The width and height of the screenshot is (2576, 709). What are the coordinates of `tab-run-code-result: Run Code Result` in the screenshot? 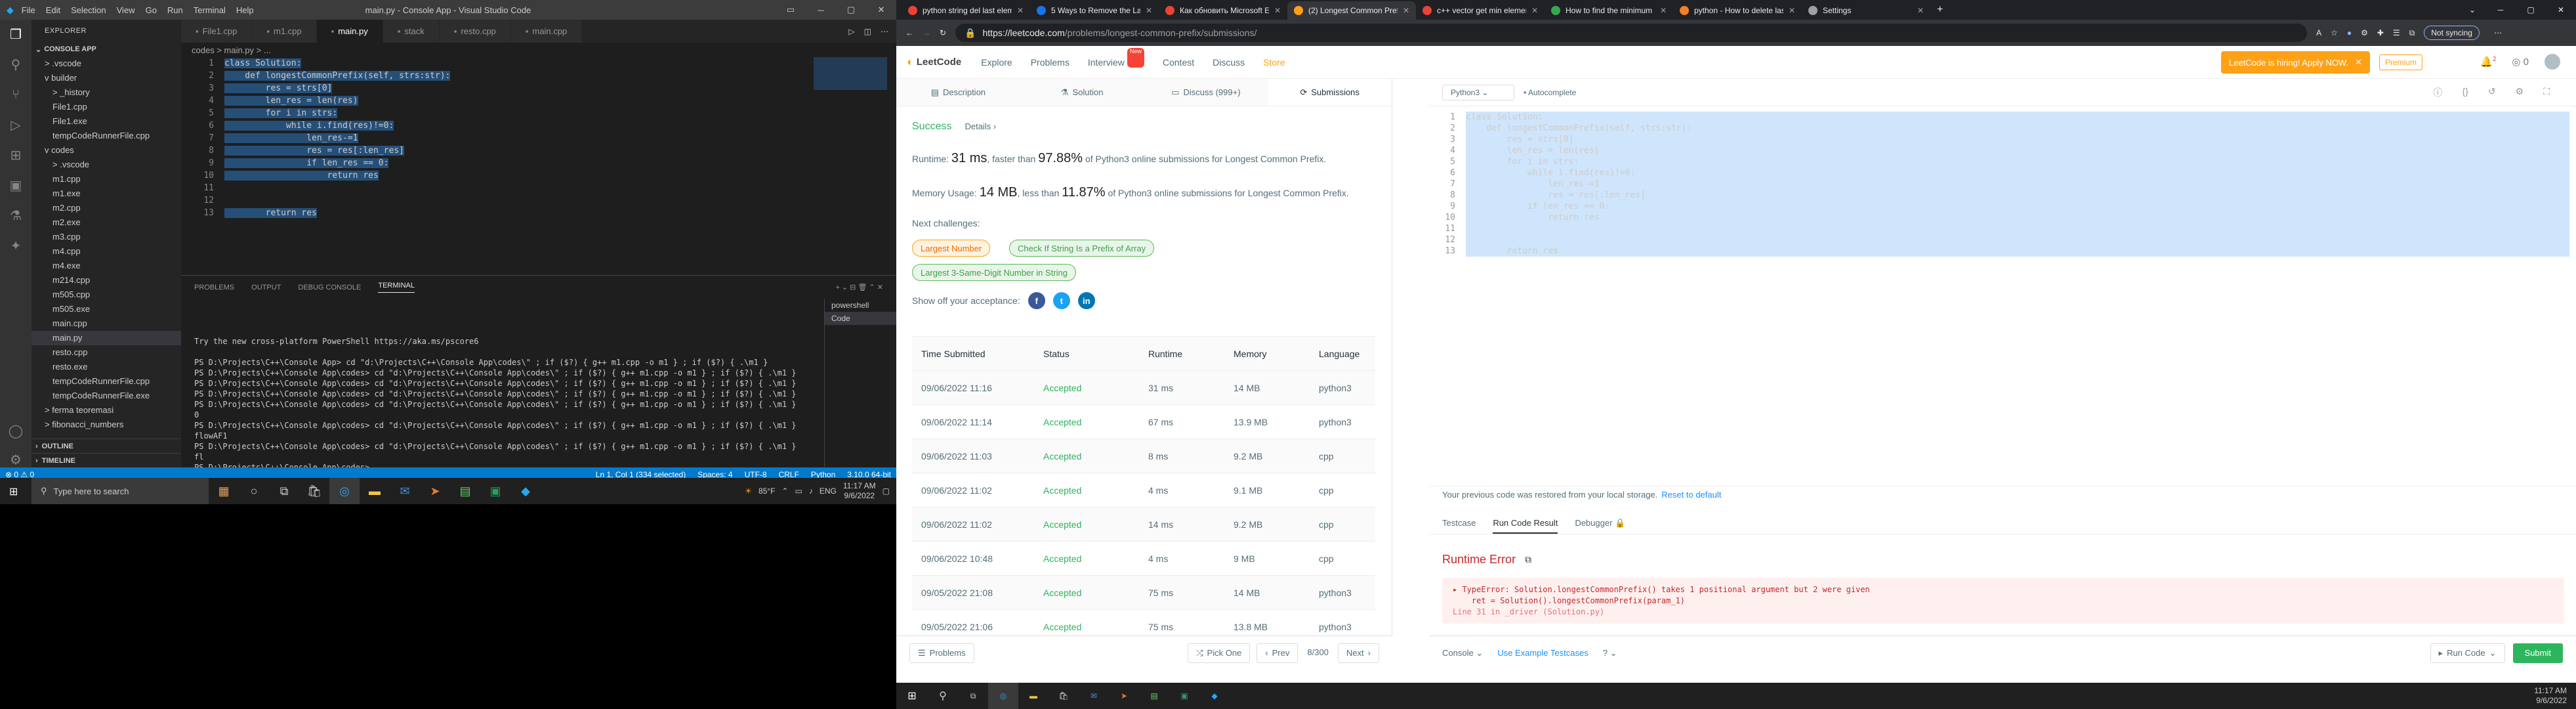 It's located at (1526, 526).